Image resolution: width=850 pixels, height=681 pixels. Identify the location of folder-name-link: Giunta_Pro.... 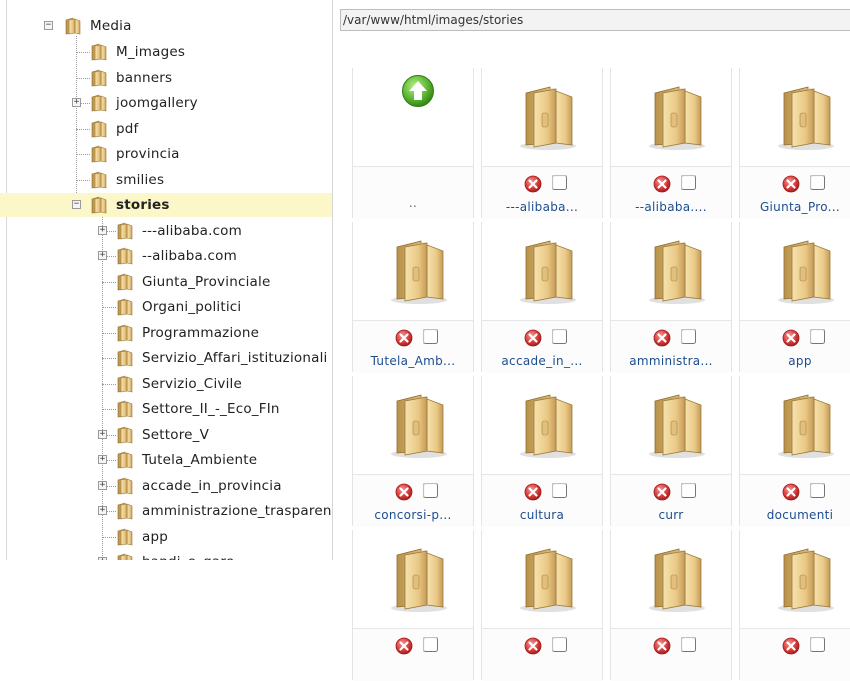
(795, 207).